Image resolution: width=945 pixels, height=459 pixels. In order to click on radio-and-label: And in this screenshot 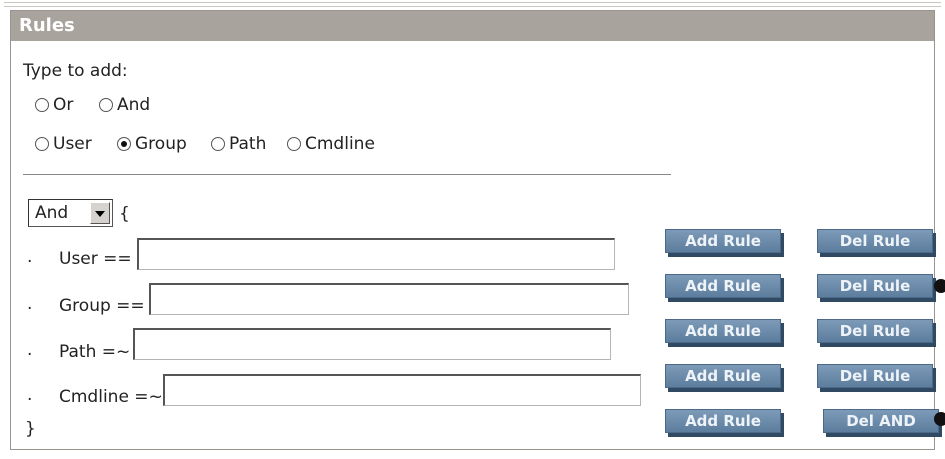, I will do `click(134, 105)`.